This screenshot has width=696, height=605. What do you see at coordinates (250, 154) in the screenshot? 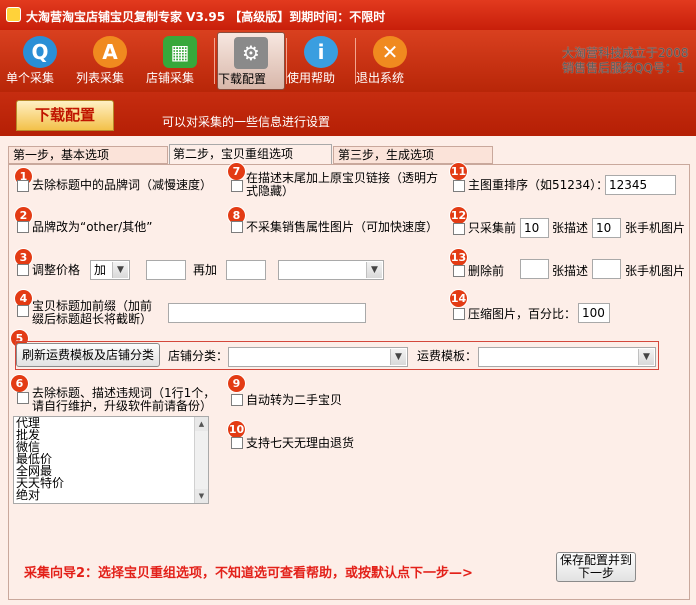
I see `tab-step2-regroup: 第二步，宝贝重组选项` at bounding box center [250, 154].